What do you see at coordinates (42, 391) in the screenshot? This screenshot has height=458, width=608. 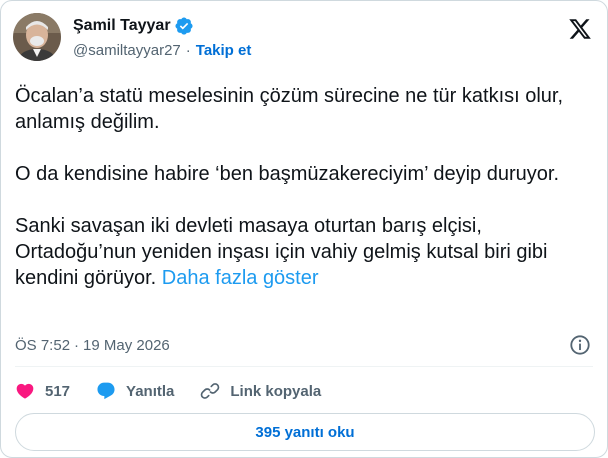 I see `like-button: 517` at bounding box center [42, 391].